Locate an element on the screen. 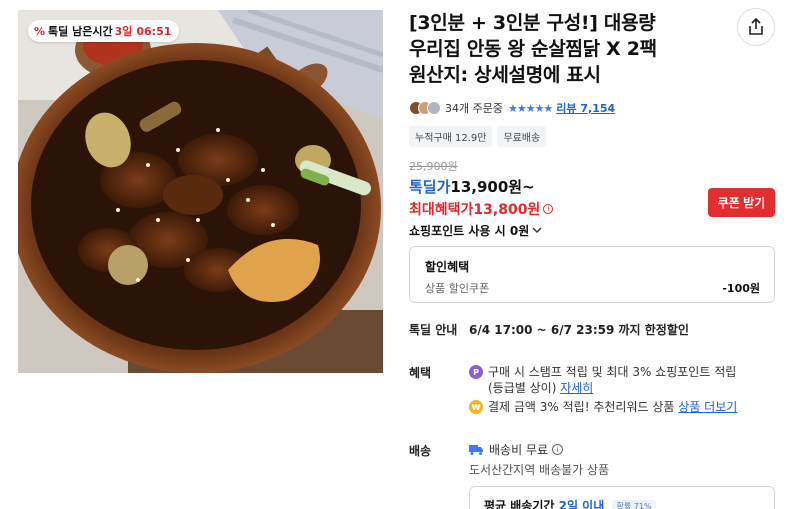 This screenshot has height=509, width=800. shipping-fee-text: 배송비 무료 is located at coordinates (519, 450).